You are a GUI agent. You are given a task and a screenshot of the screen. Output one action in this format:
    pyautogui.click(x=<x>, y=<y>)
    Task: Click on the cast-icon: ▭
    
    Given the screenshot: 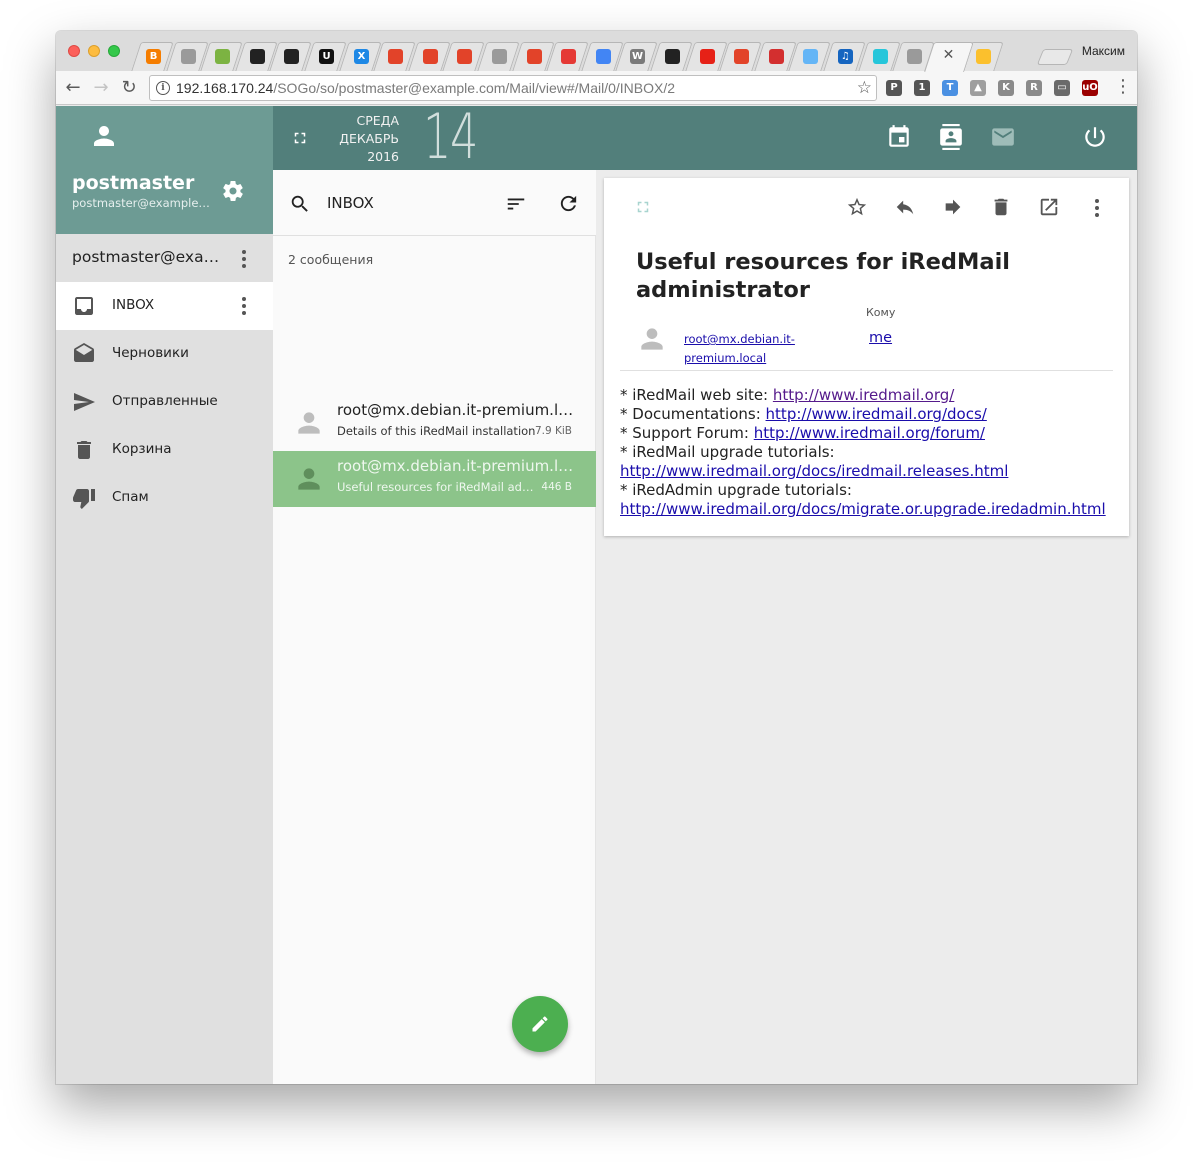 What is the action you would take?
    pyautogui.click(x=1062, y=88)
    